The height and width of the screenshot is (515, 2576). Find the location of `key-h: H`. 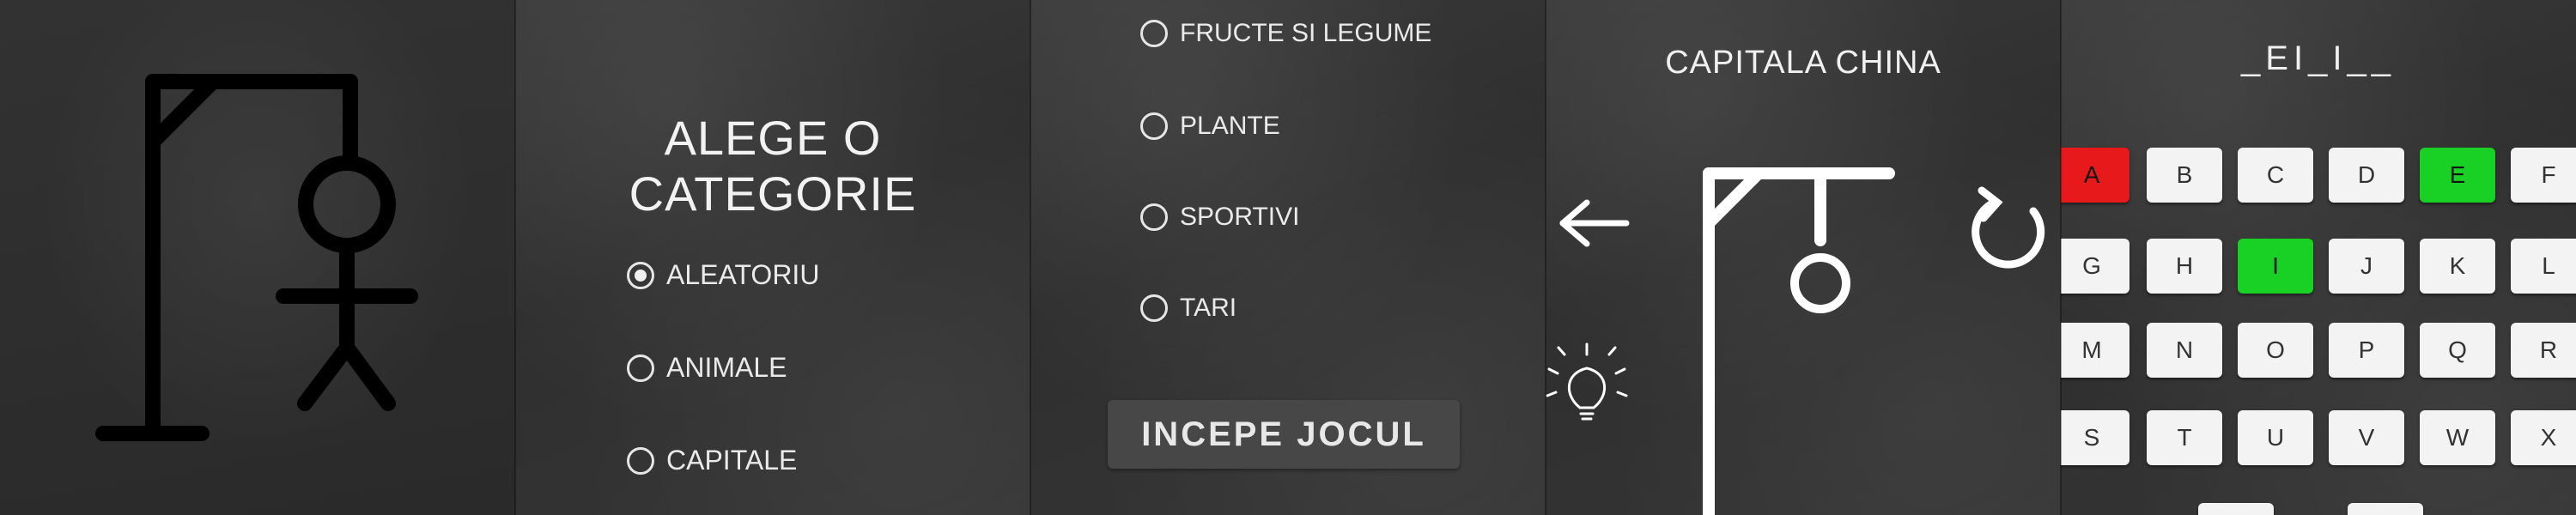

key-h: H is located at coordinates (2185, 266).